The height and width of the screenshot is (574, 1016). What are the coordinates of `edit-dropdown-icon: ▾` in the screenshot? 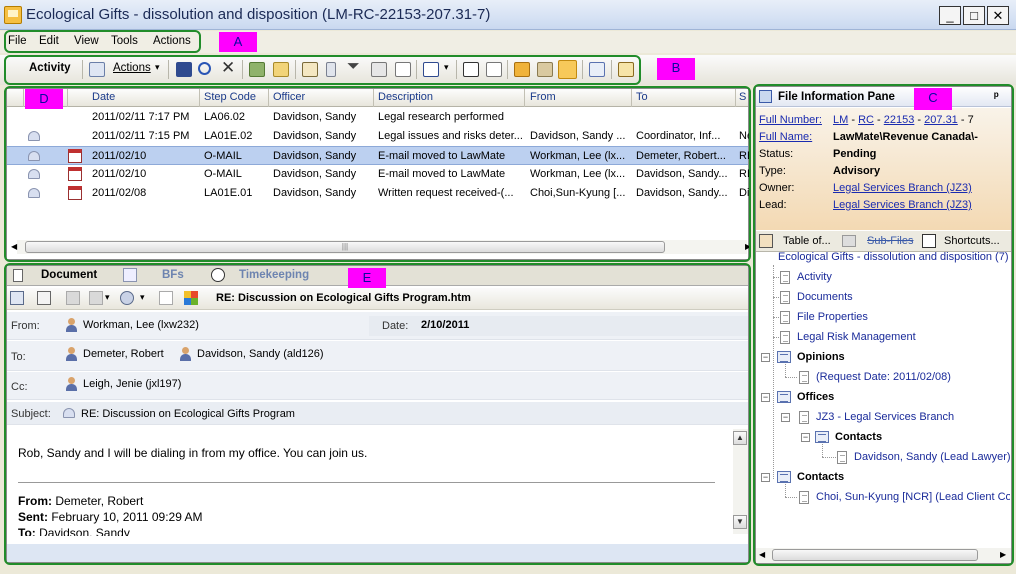 It's located at (107, 297).